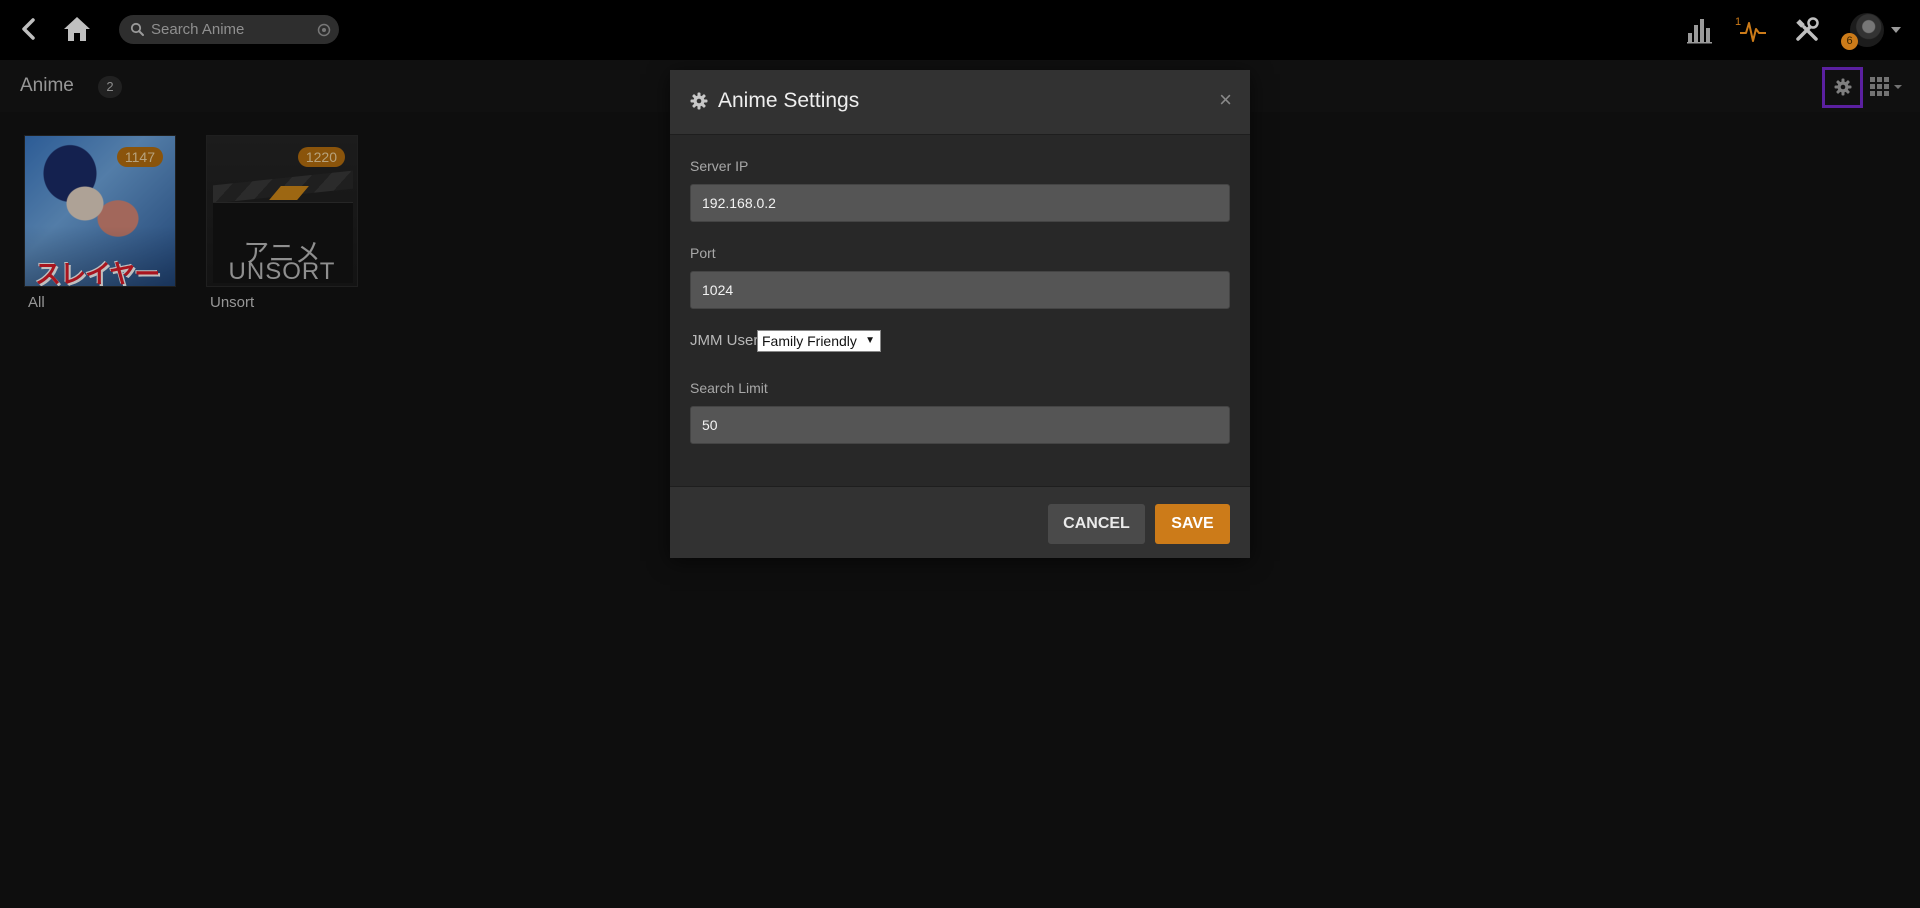 This screenshot has width=1920, height=908. What do you see at coordinates (960, 30) in the screenshot?
I see `top-bar: 1 6` at bounding box center [960, 30].